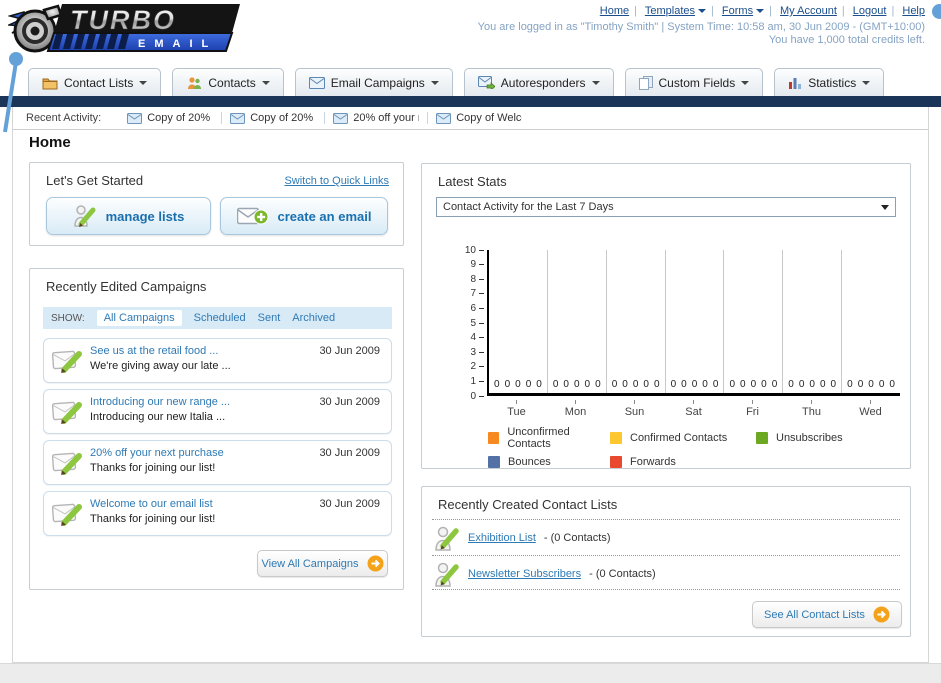 The width and height of the screenshot is (941, 683). I want to click on header-link-templates: Templates, so click(670, 11).